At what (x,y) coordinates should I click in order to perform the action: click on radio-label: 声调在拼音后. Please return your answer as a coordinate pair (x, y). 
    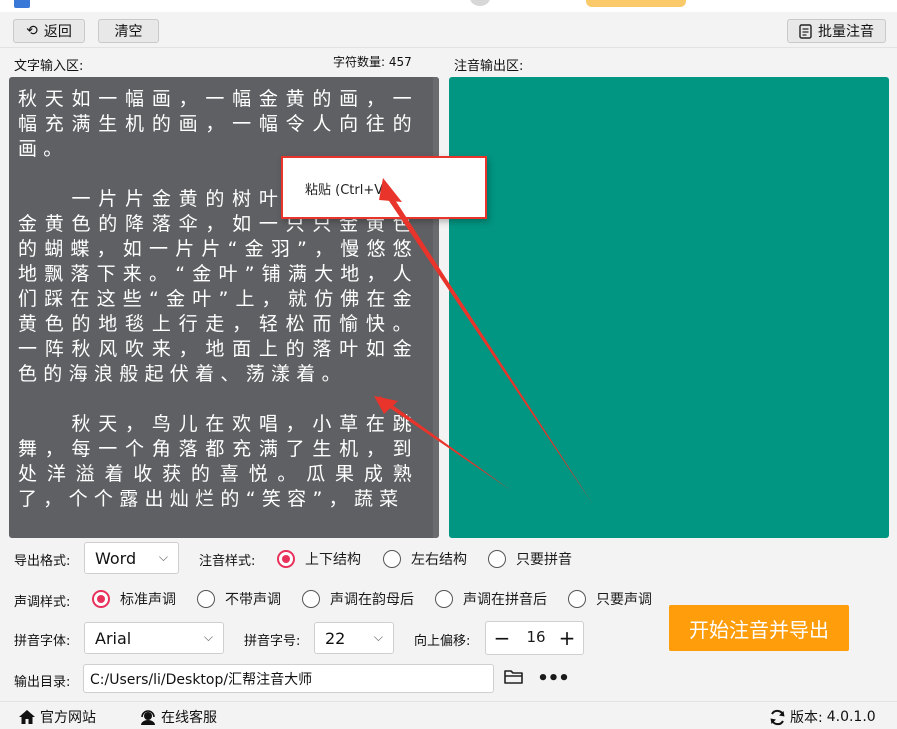
    Looking at the image, I should click on (505, 600).